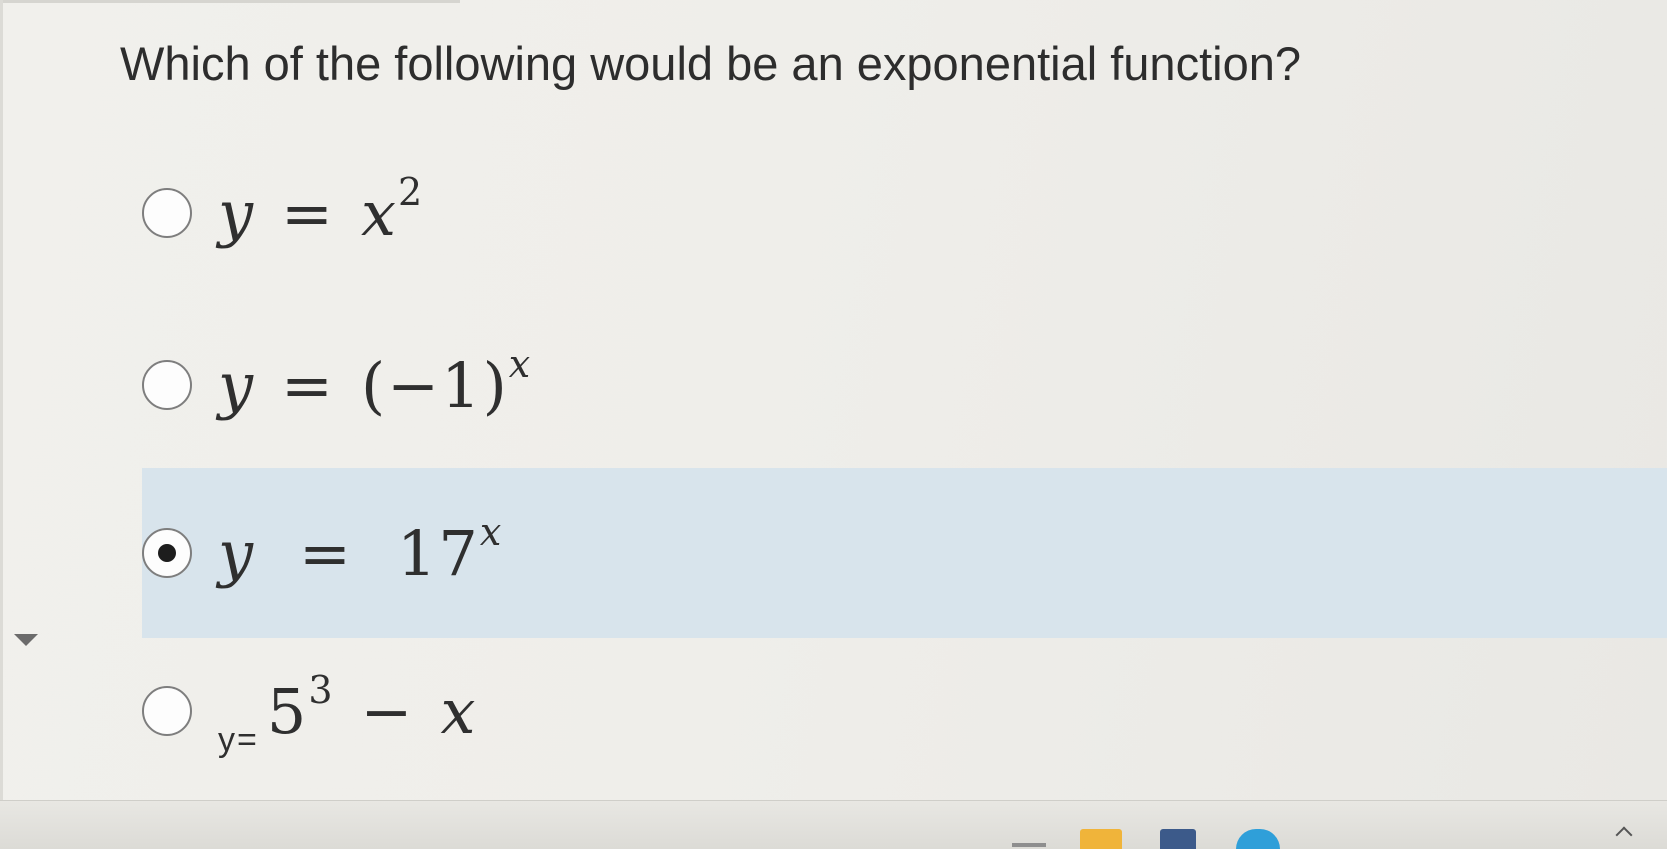 This screenshot has height=849, width=1667. Describe the element at coordinates (1624, 835) in the screenshot. I see `chevron-up-icon` at that location.